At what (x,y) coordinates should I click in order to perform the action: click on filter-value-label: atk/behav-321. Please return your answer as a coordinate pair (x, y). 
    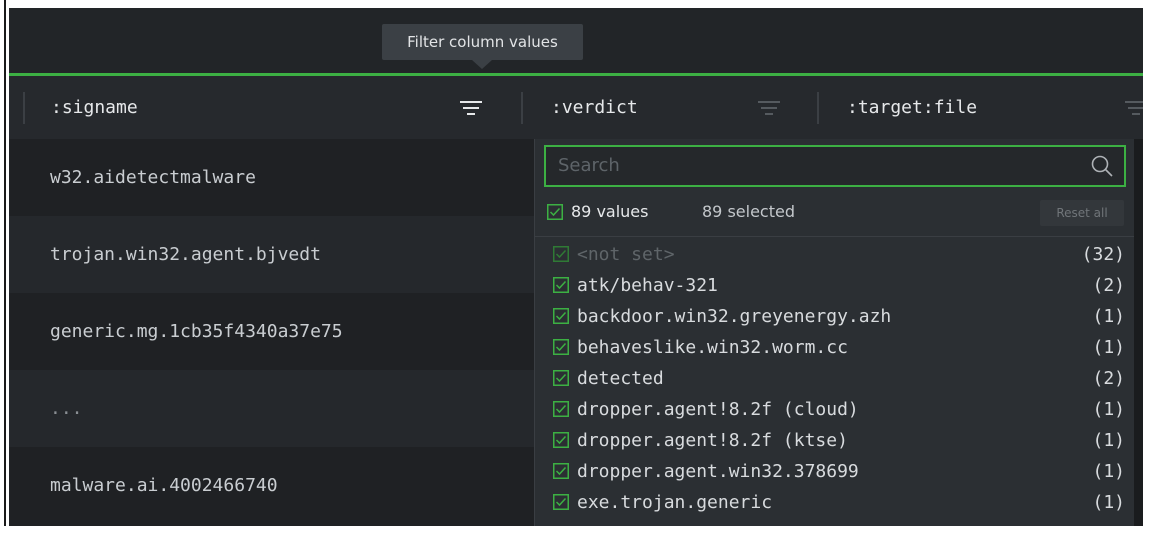
    Looking at the image, I should click on (647, 285).